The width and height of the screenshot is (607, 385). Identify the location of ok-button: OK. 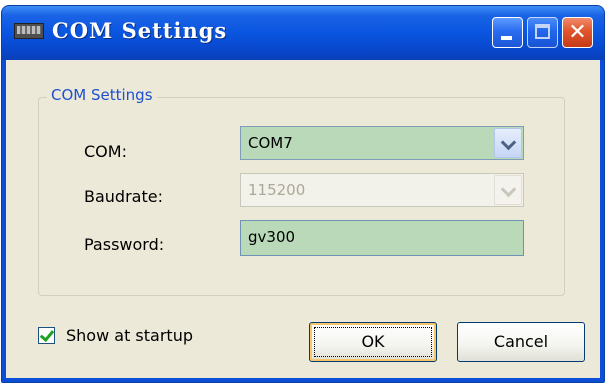
(373, 342).